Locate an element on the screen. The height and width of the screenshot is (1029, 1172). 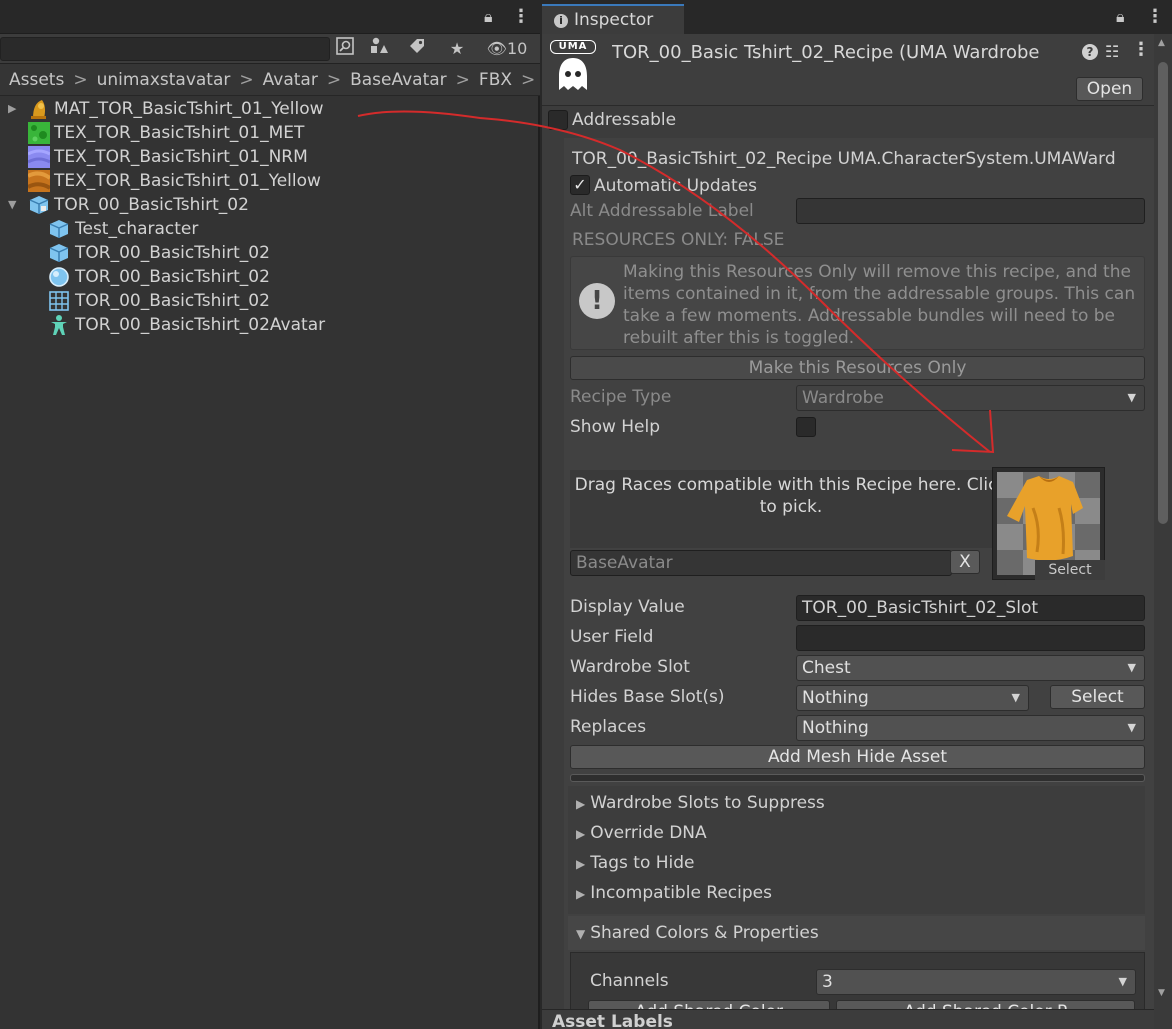
user-field-input is located at coordinates (970, 638).